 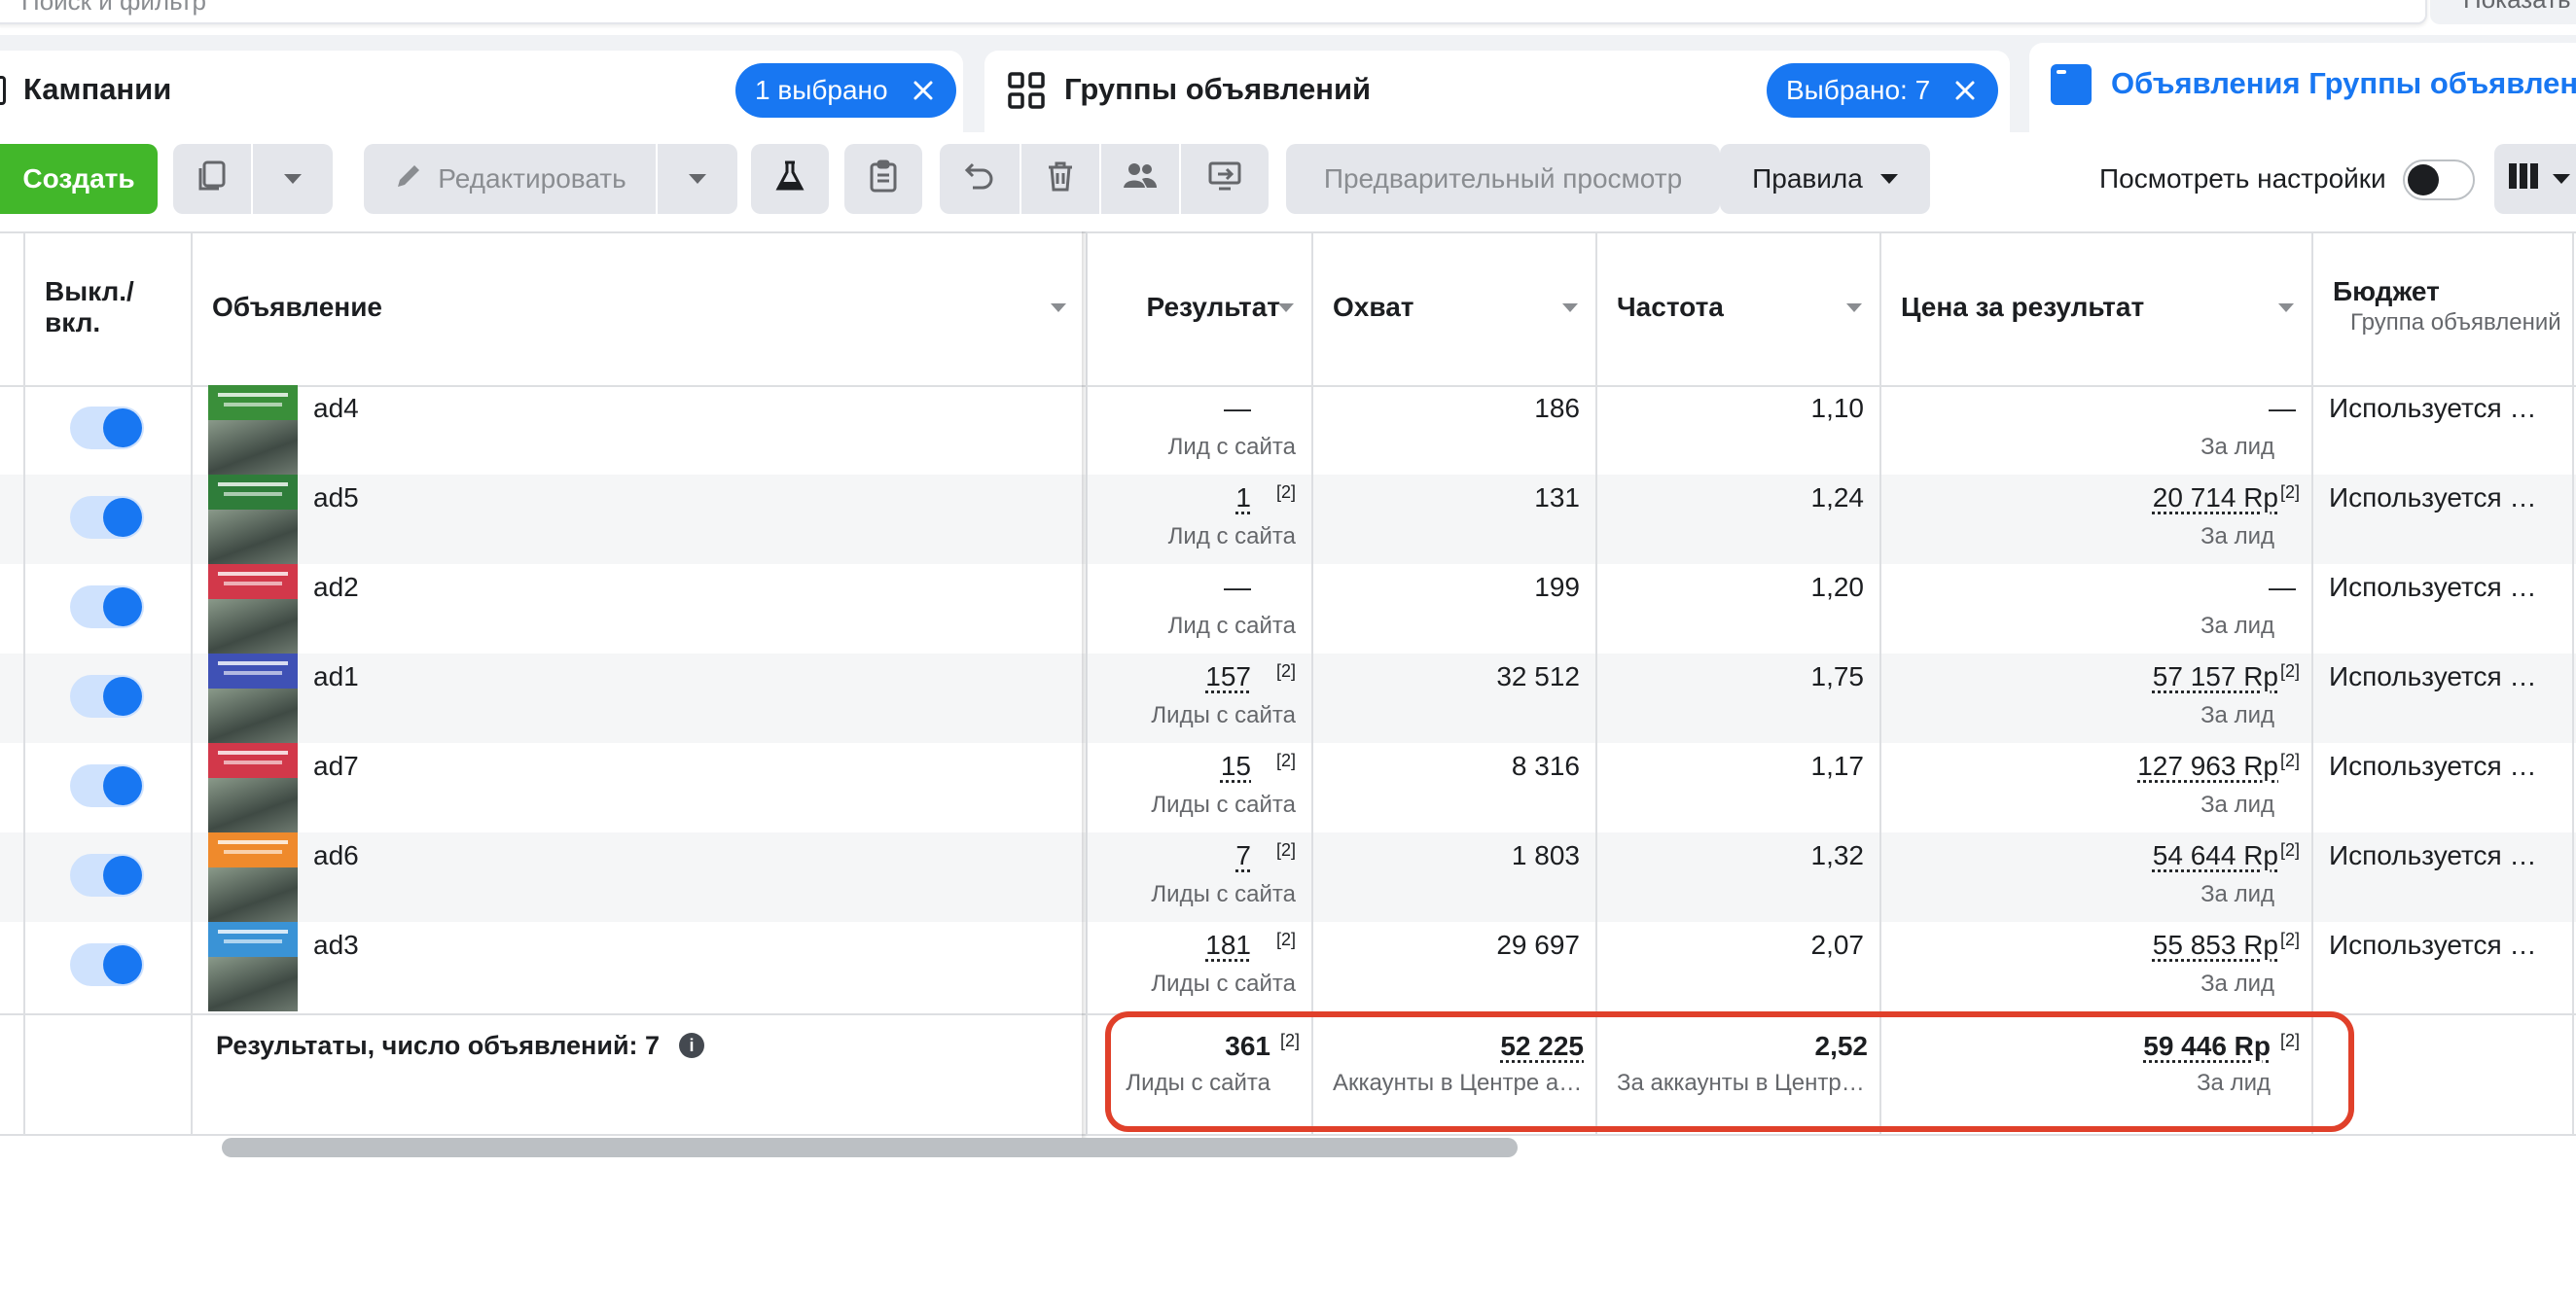 What do you see at coordinates (510, 179) in the screenshot?
I see `edit-button: Редактировать` at bounding box center [510, 179].